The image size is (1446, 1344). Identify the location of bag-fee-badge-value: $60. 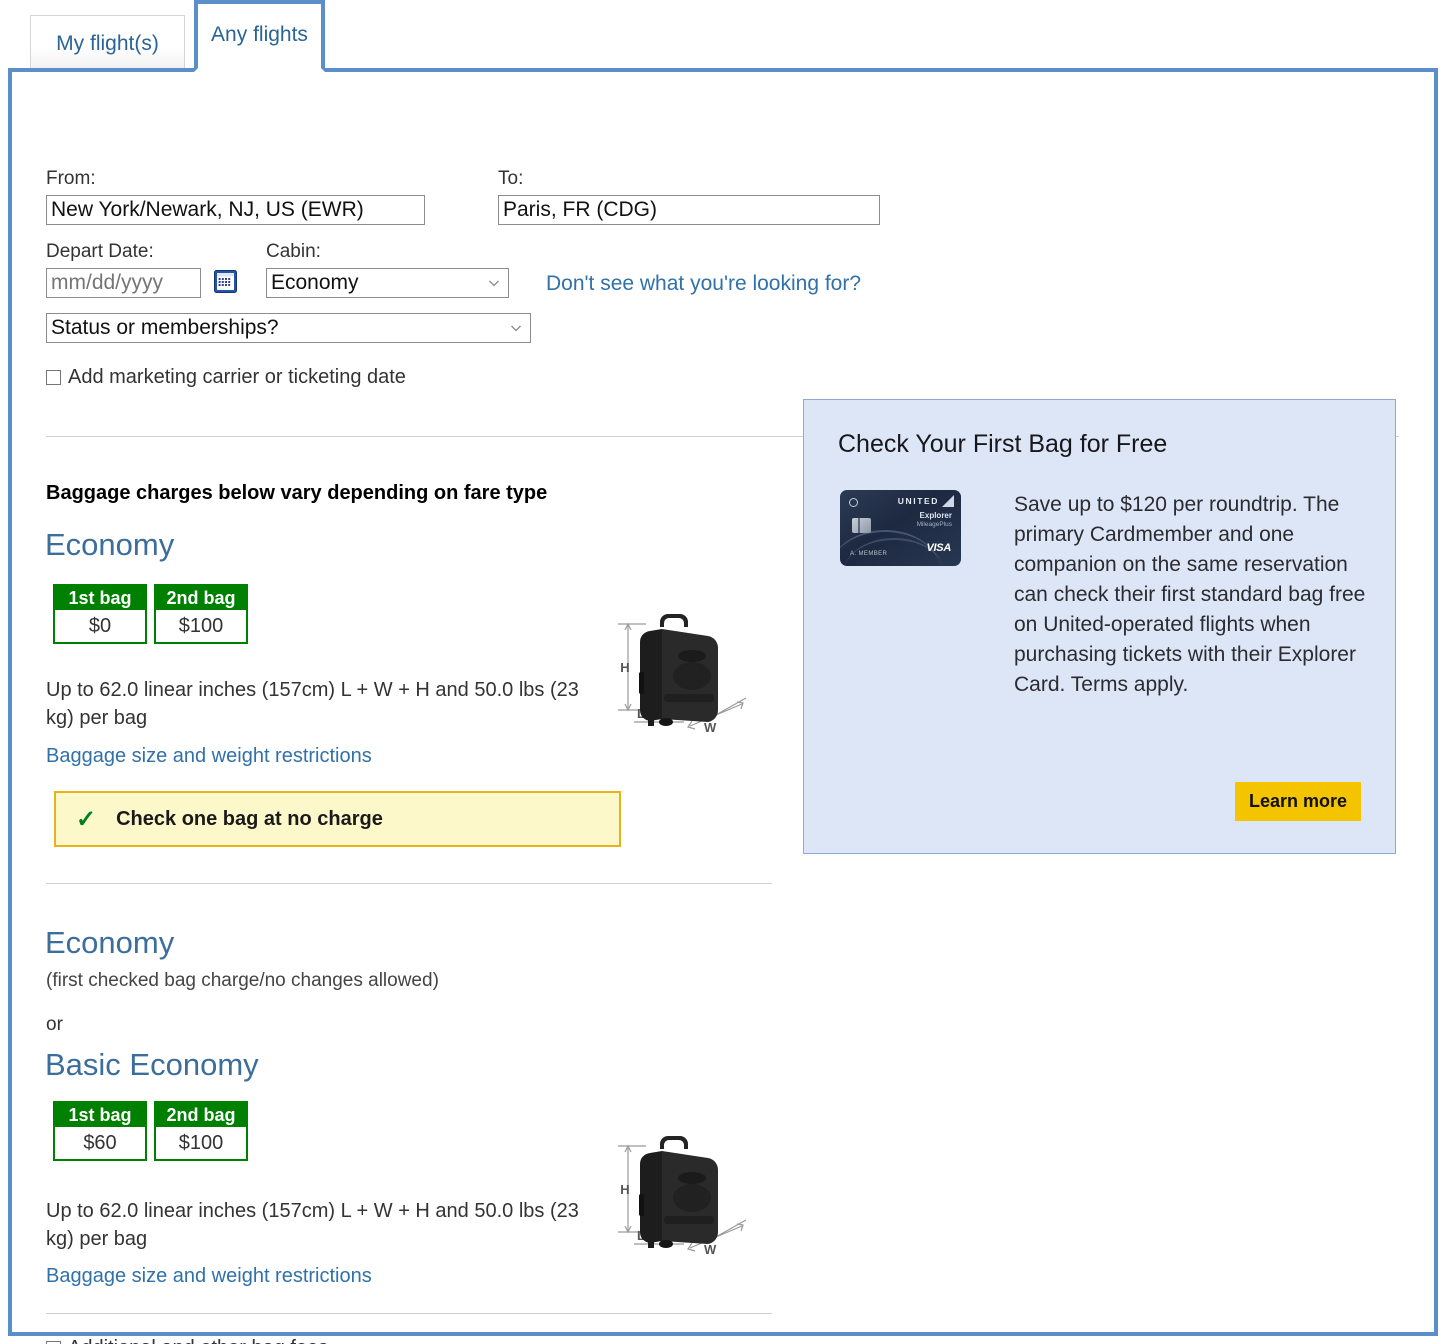
(100, 1143).